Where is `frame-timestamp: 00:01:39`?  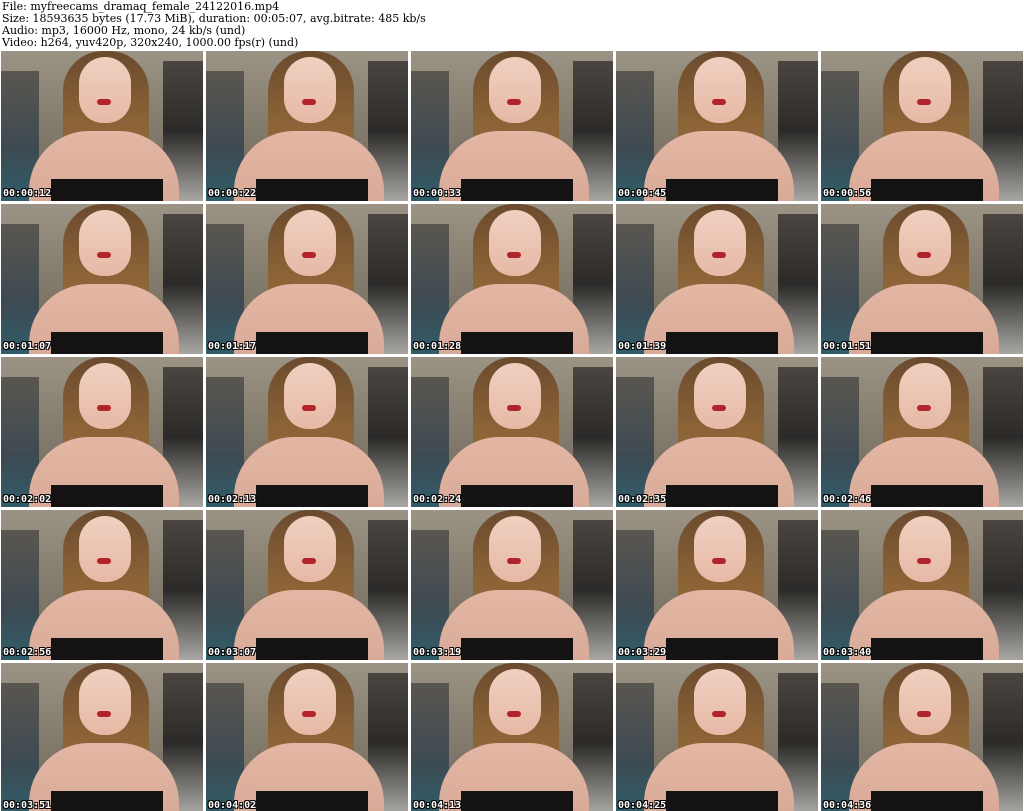
frame-timestamp: 00:01:39 is located at coordinates (642, 346).